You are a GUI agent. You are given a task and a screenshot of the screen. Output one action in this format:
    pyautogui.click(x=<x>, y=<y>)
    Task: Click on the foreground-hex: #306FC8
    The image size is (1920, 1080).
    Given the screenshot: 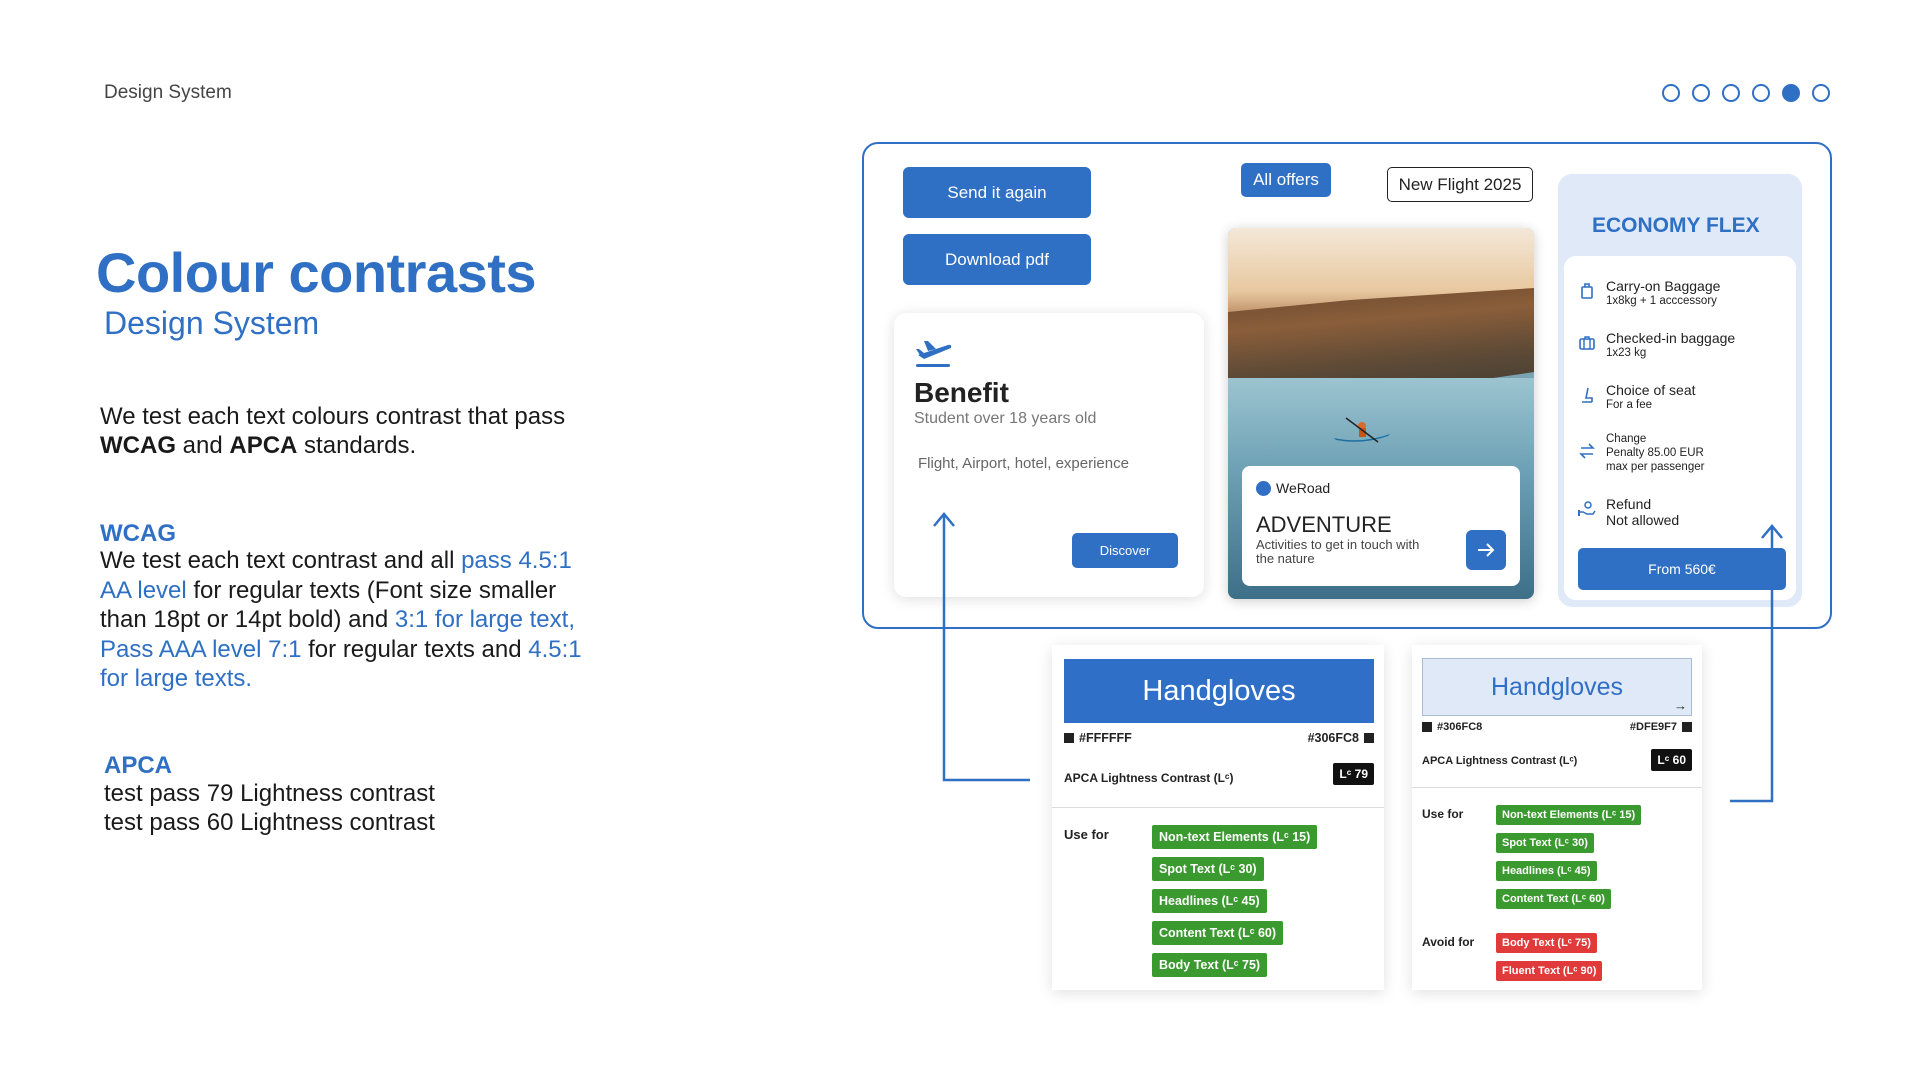 What is the action you would take?
    pyautogui.click(x=1452, y=727)
    